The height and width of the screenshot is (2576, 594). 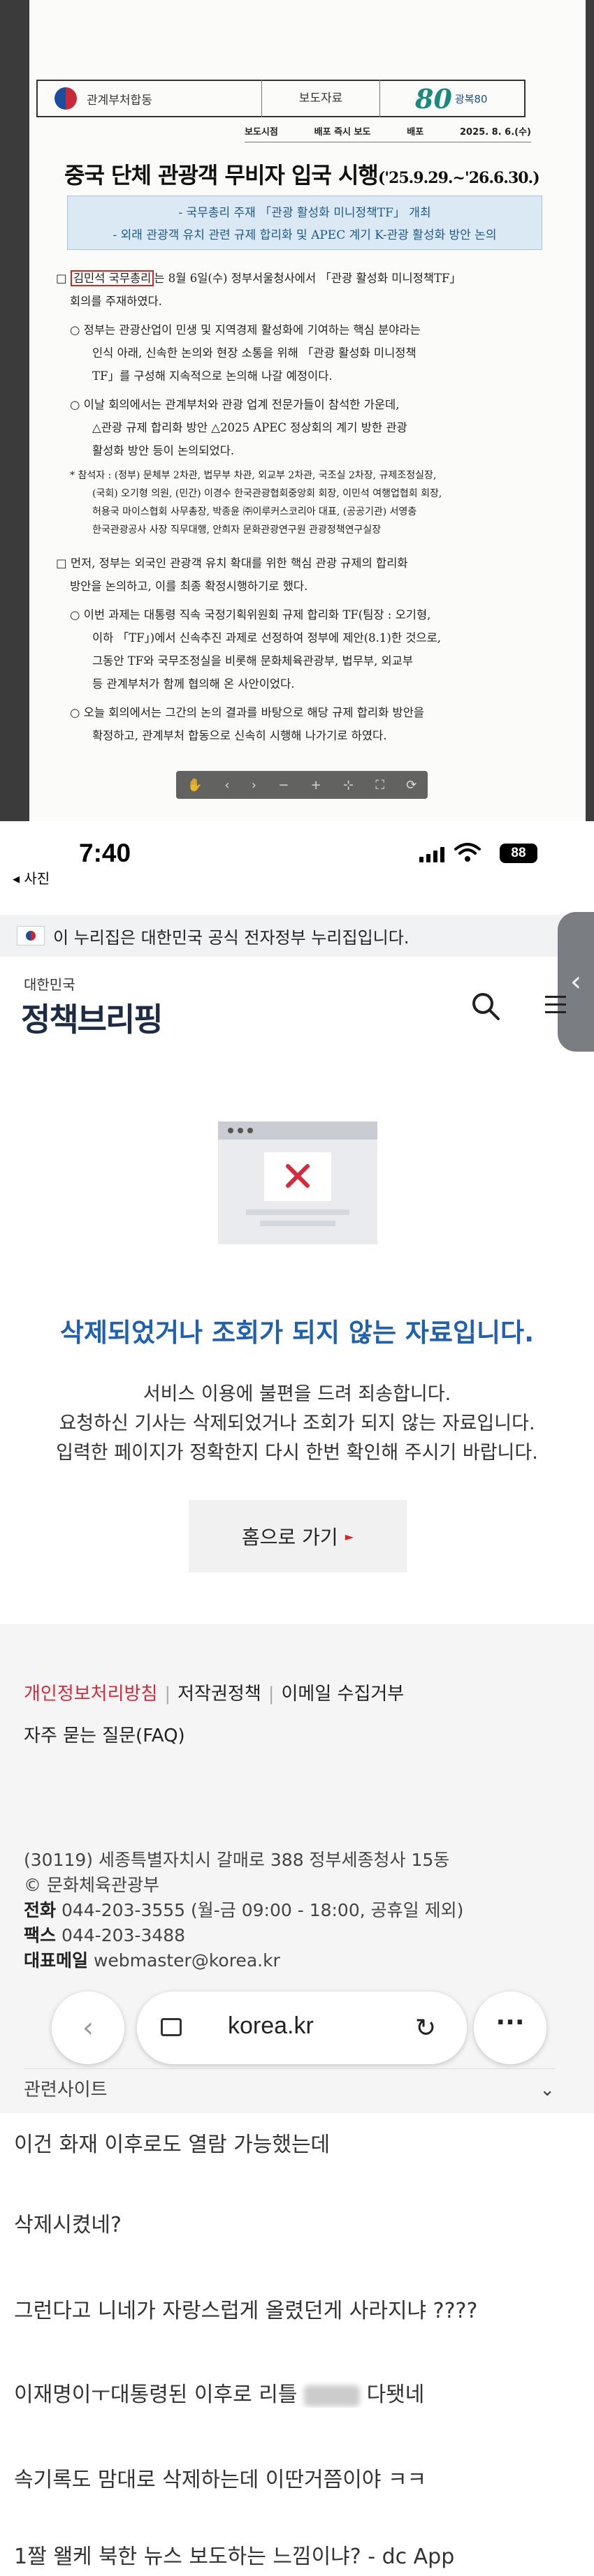 I want to click on prev-page-icon: ‹, so click(x=226, y=786).